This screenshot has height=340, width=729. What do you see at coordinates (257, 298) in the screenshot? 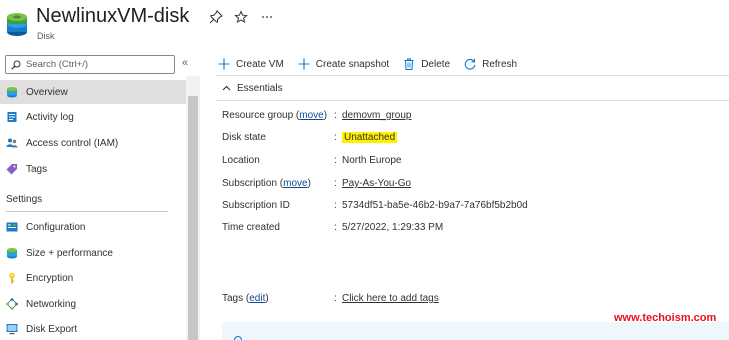
I see `tags-edit-link: edit` at bounding box center [257, 298].